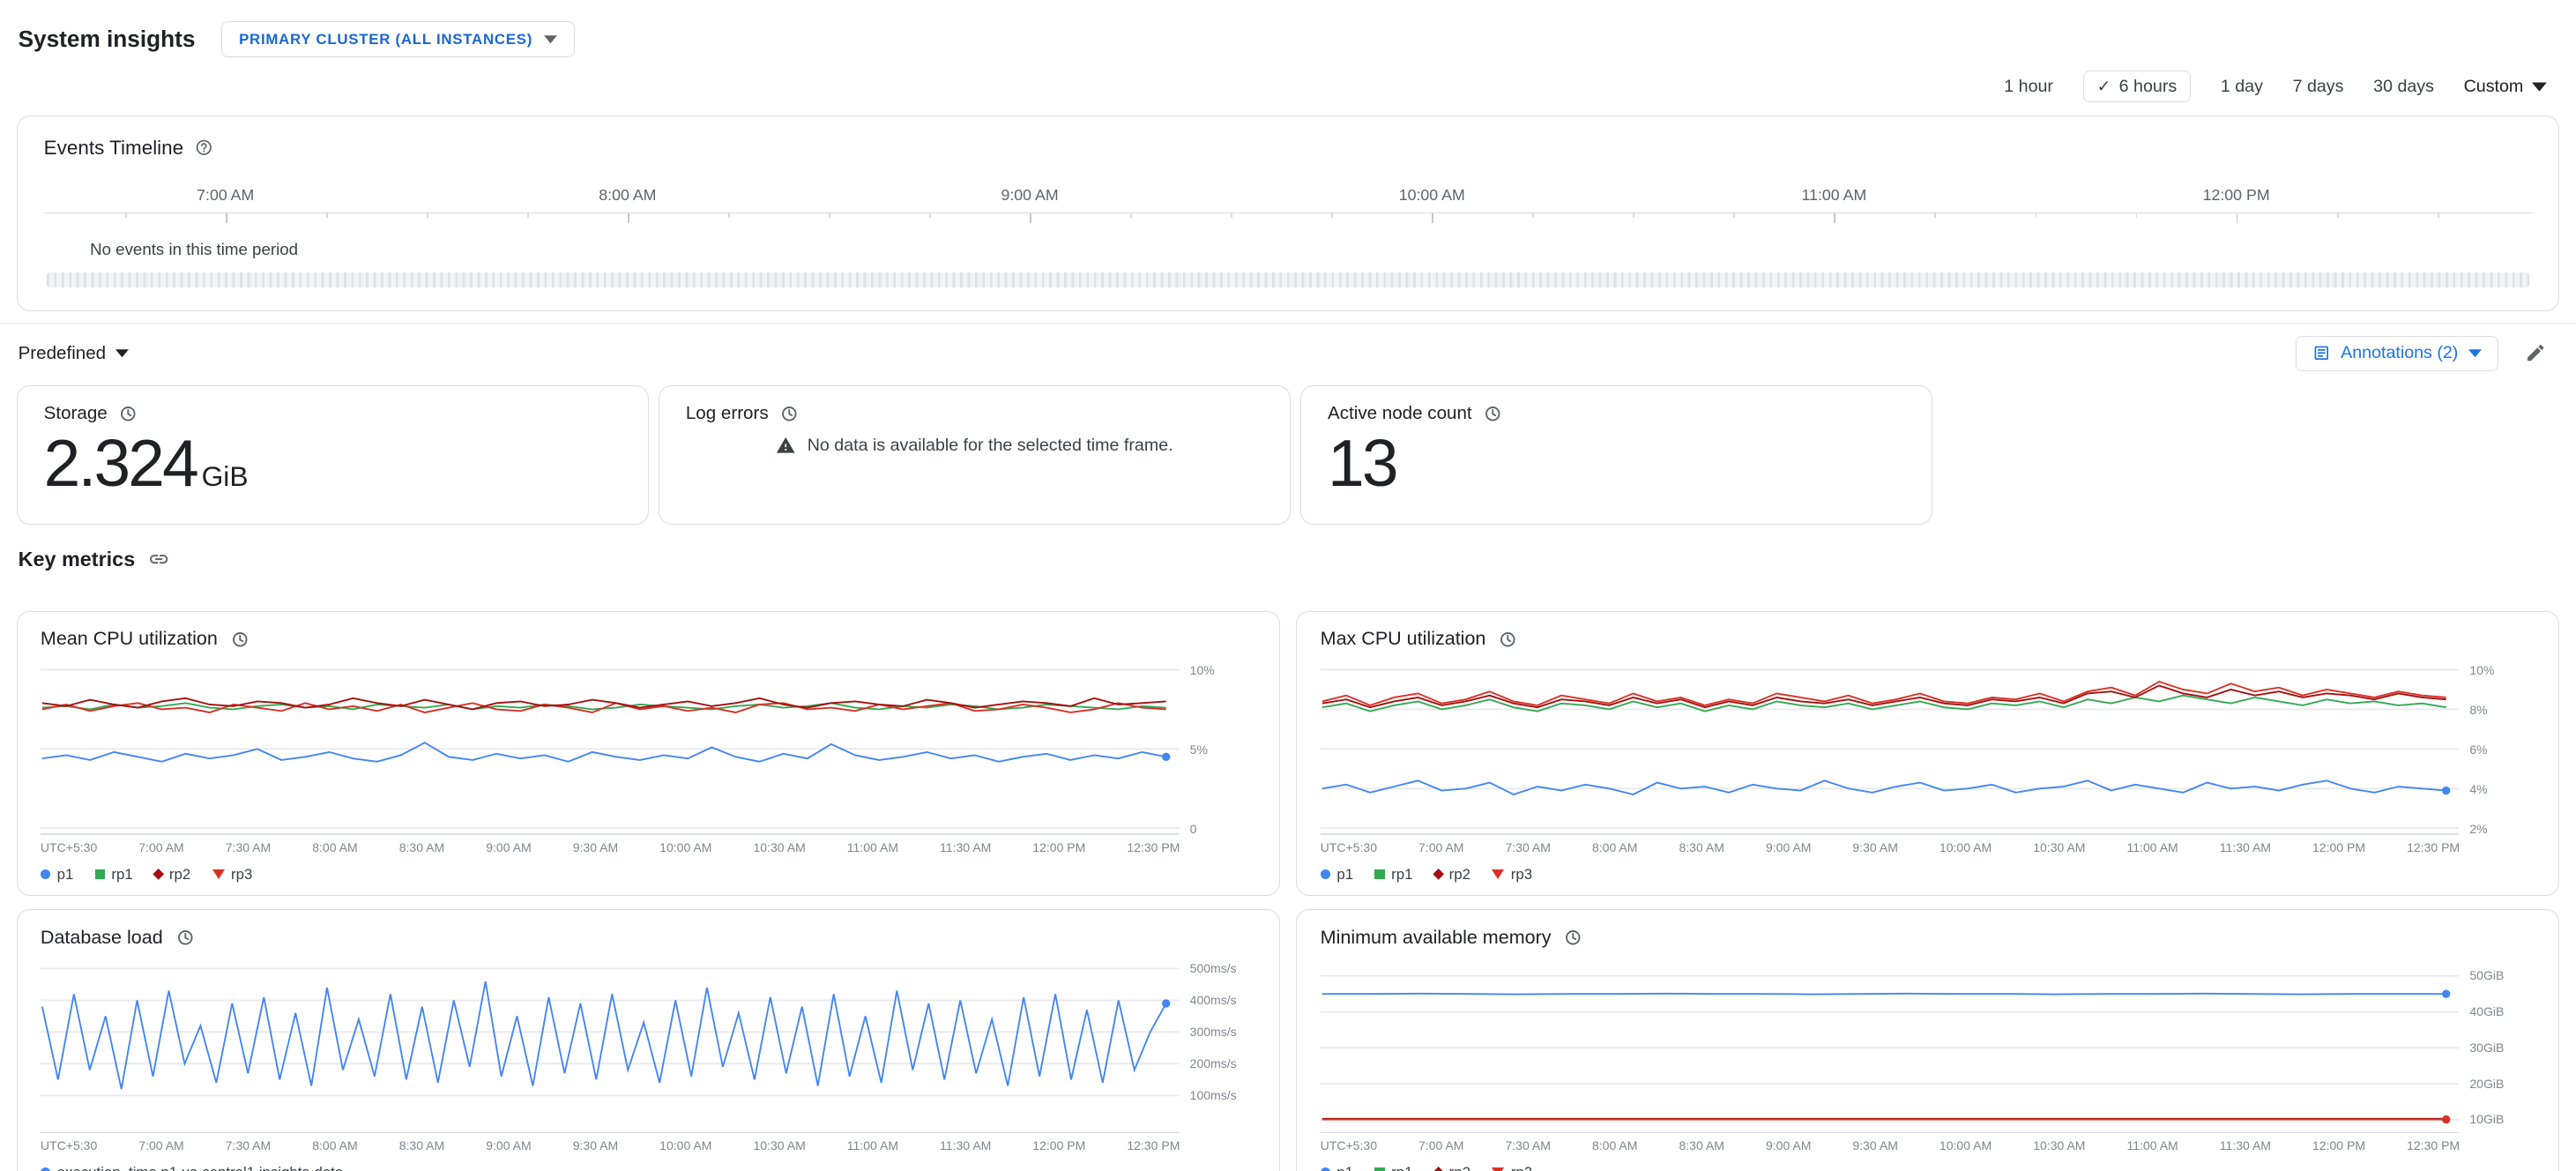 This screenshot has height=1171, width=2576. What do you see at coordinates (2318, 87) in the screenshot?
I see `time-range-option: 7 days` at bounding box center [2318, 87].